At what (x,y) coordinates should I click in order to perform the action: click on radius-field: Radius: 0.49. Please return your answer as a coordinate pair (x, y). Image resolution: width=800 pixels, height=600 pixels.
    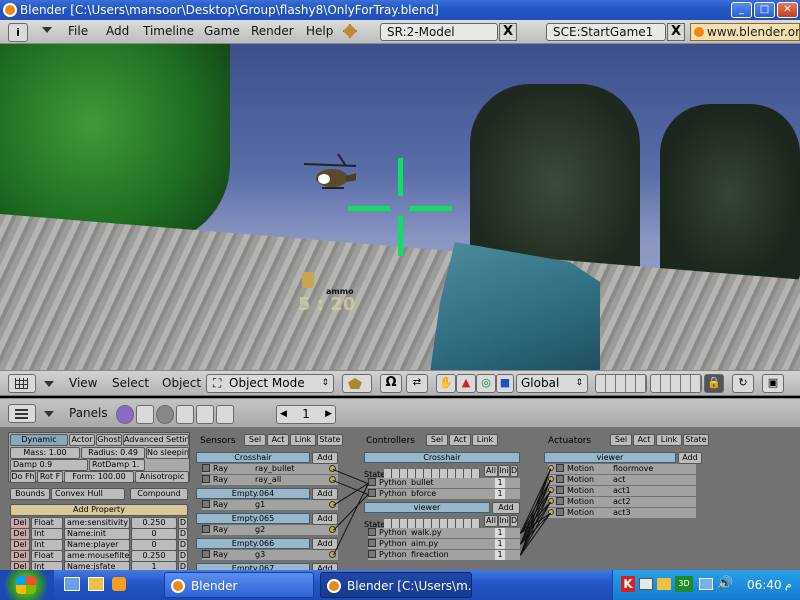
    Looking at the image, I should click on (113, 453).